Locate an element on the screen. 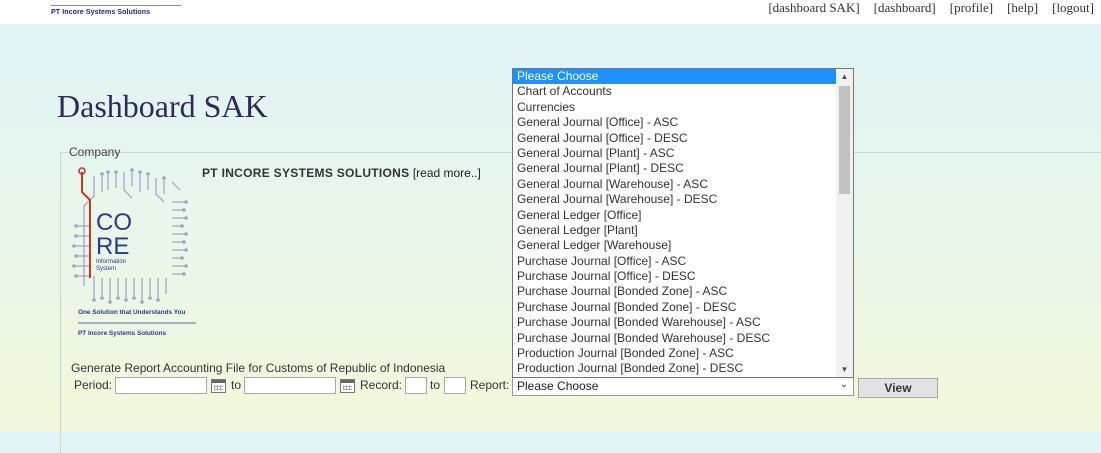 This screenshot has height=453, width=1101. dropdown-option: Chart of Accounts is located at coordinates (674, 91).